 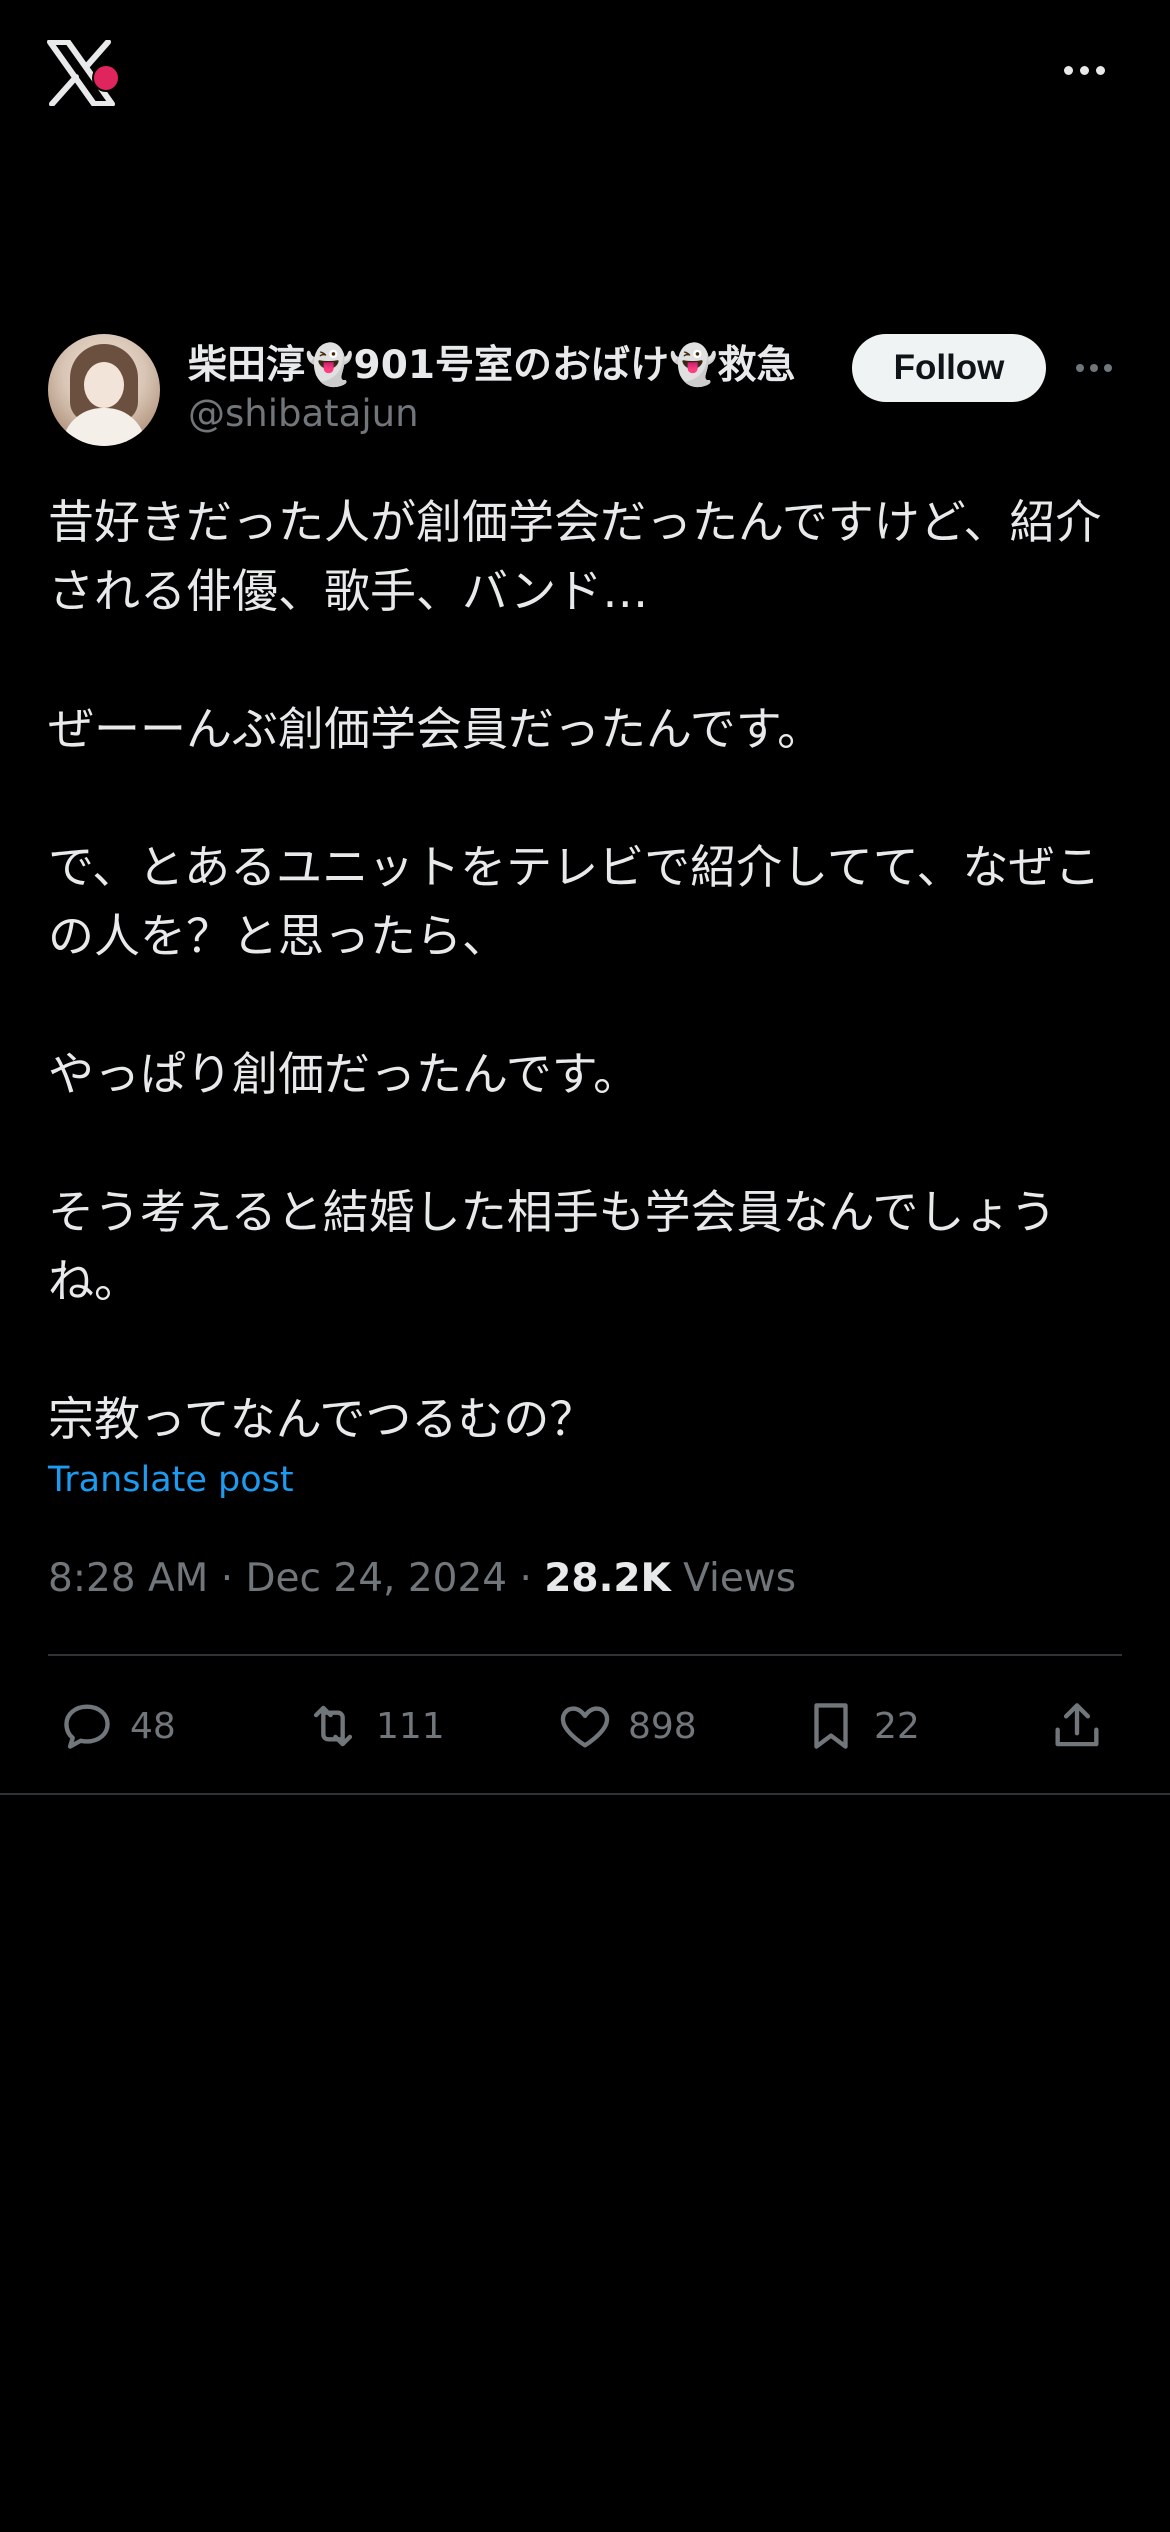 I want to click on notification-badge-icon, so click(x=106, y=78).